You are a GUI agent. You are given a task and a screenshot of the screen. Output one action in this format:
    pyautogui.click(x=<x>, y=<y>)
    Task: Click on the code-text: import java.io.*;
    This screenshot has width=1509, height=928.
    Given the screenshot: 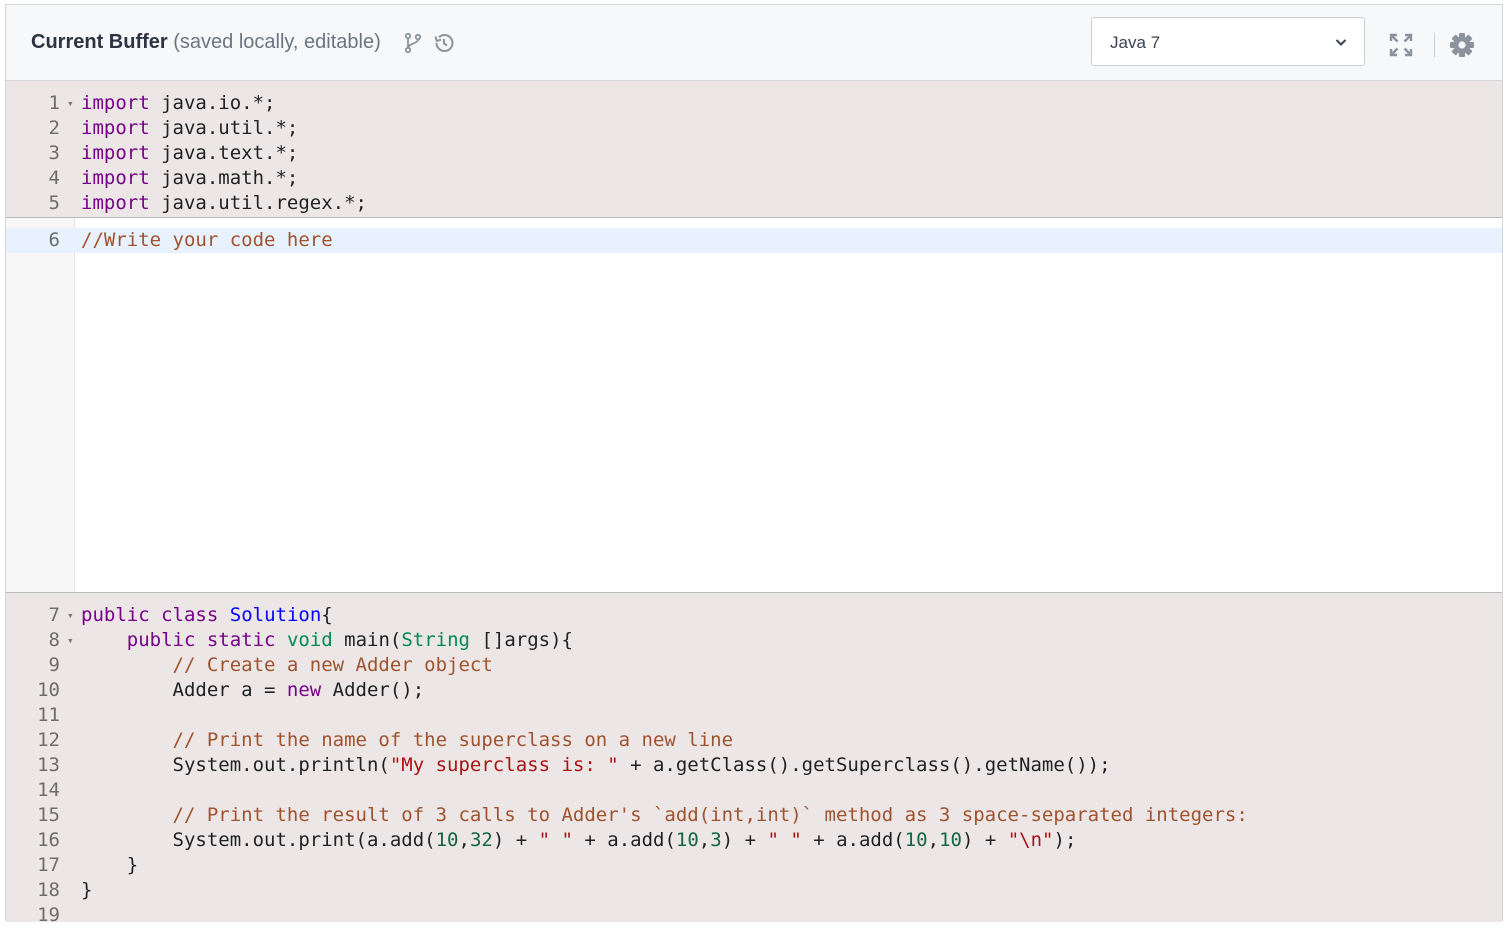 What is the action you would take?
    pyautogui.click(x=178, y=103)
    